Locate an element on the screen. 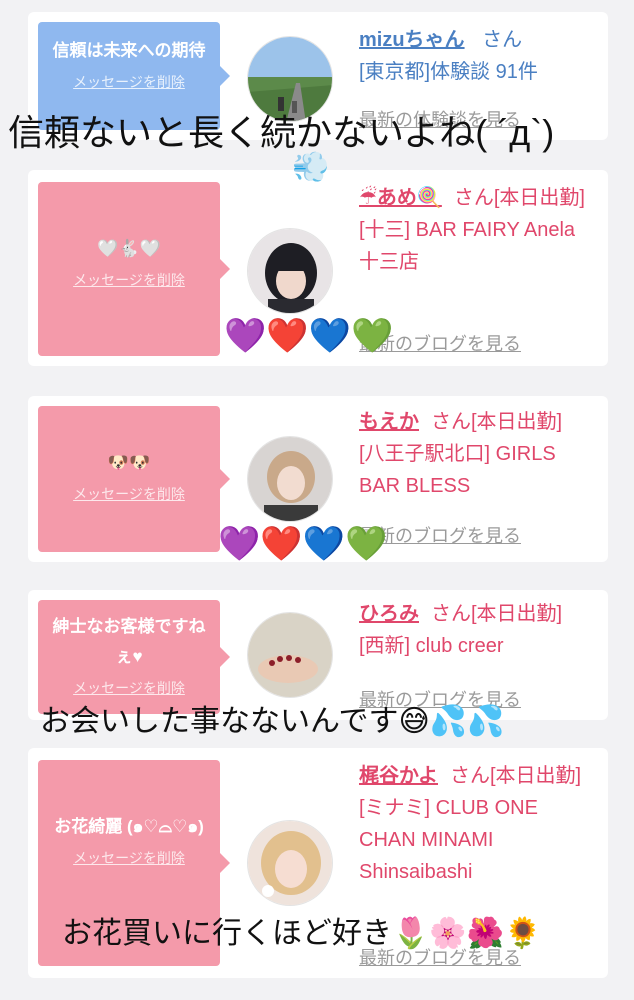  user-info: ひろみ さん[本日出勤] [西新] club creer is located at coordinates (478, 630).